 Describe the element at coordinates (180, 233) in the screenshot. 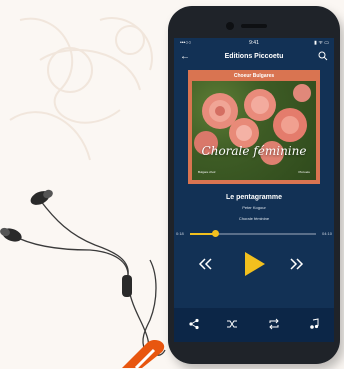

I see `elapsed-time: 0:18` at that location.